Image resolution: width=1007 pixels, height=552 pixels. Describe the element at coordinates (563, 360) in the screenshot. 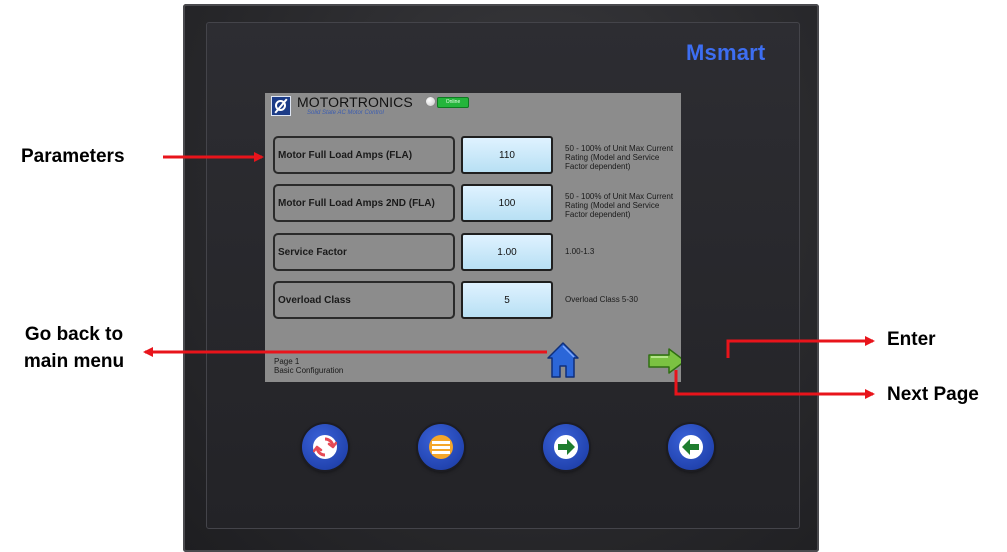

I see `home-icon` at that location.